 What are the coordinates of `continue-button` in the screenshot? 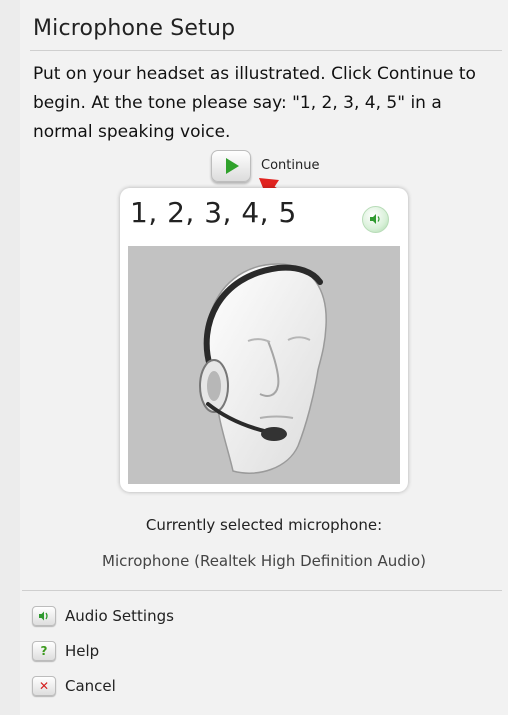 It's located at (231, 166).